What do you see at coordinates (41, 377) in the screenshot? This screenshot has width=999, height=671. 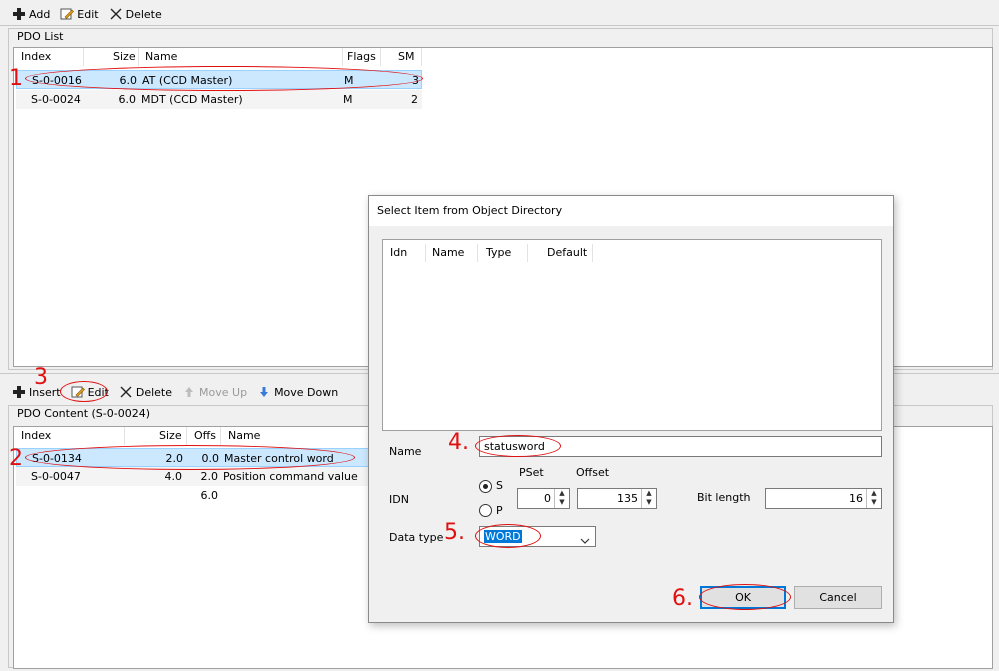 I see `annotation-marker-3: 3` at bounding box center [41, 377].